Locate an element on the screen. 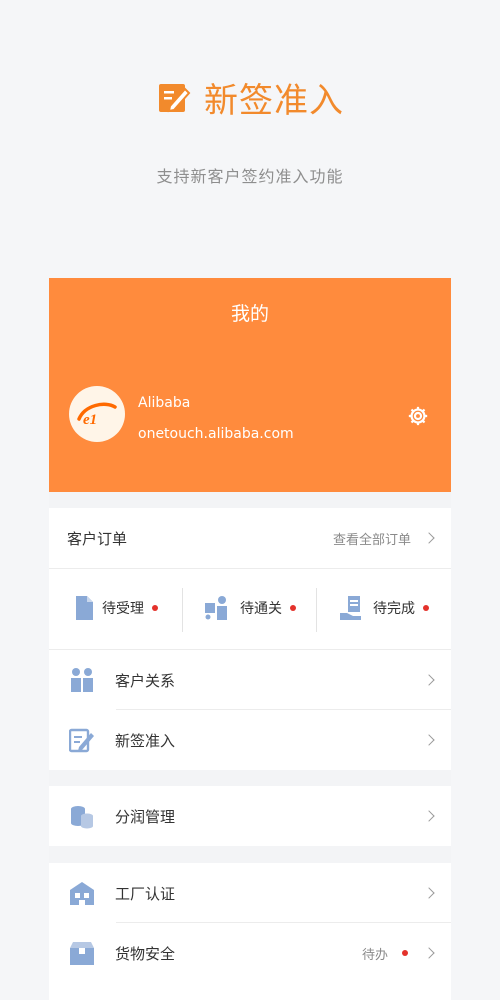  status-pending-complete: 待完成 is located at coordinates (384, 608).